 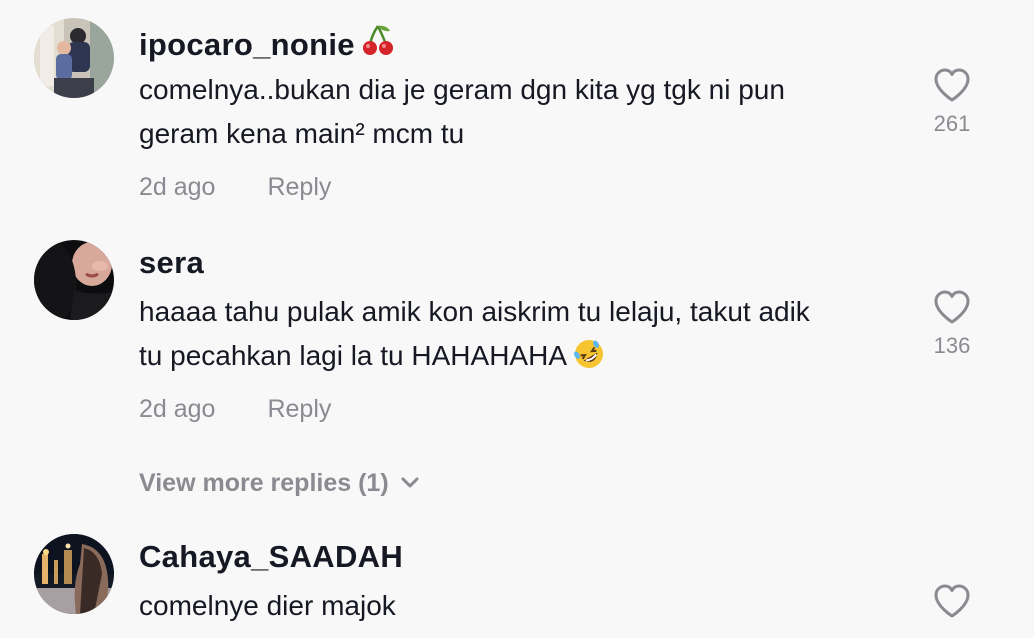 I want to click on comment-text-line: comelnye dier majok, so click(x=267, y=605).